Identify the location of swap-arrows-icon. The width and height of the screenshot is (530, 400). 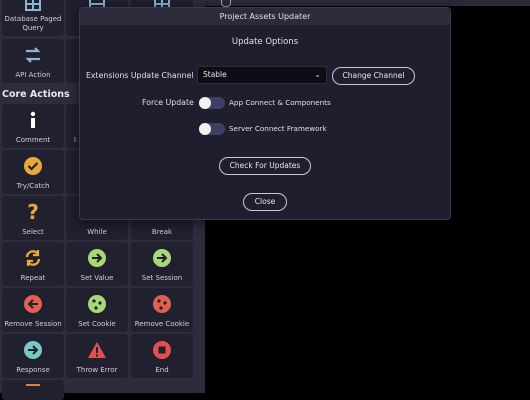
(33, 55).